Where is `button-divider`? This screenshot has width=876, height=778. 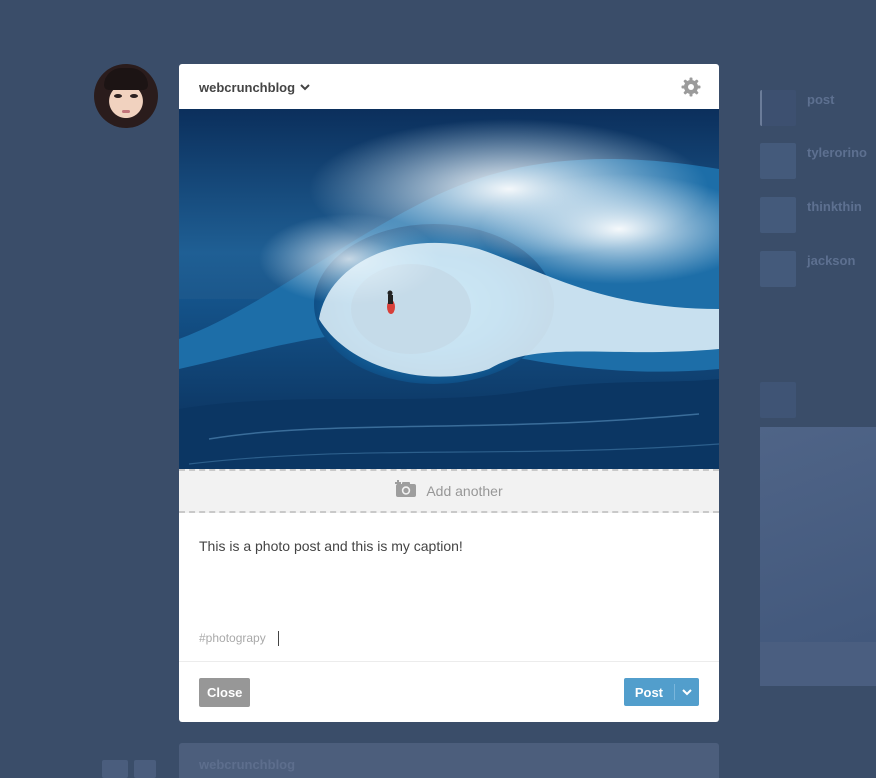
button-divider is located at coordinates (674, 692).